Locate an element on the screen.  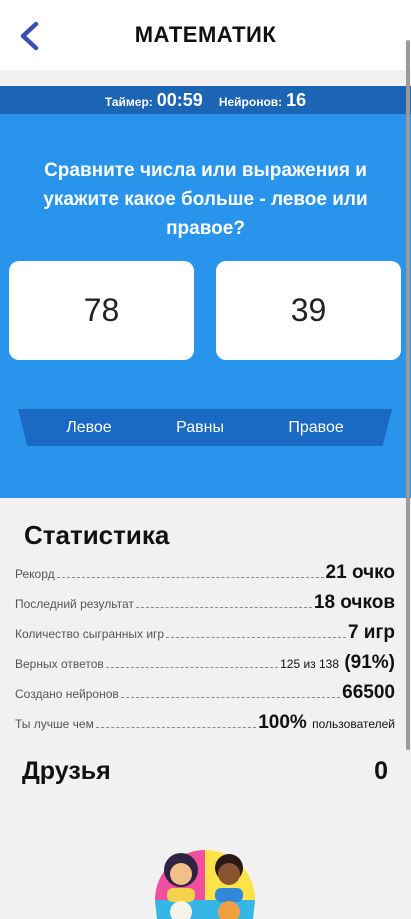
left-number-card: 78 is located at coordinates (101, 310).